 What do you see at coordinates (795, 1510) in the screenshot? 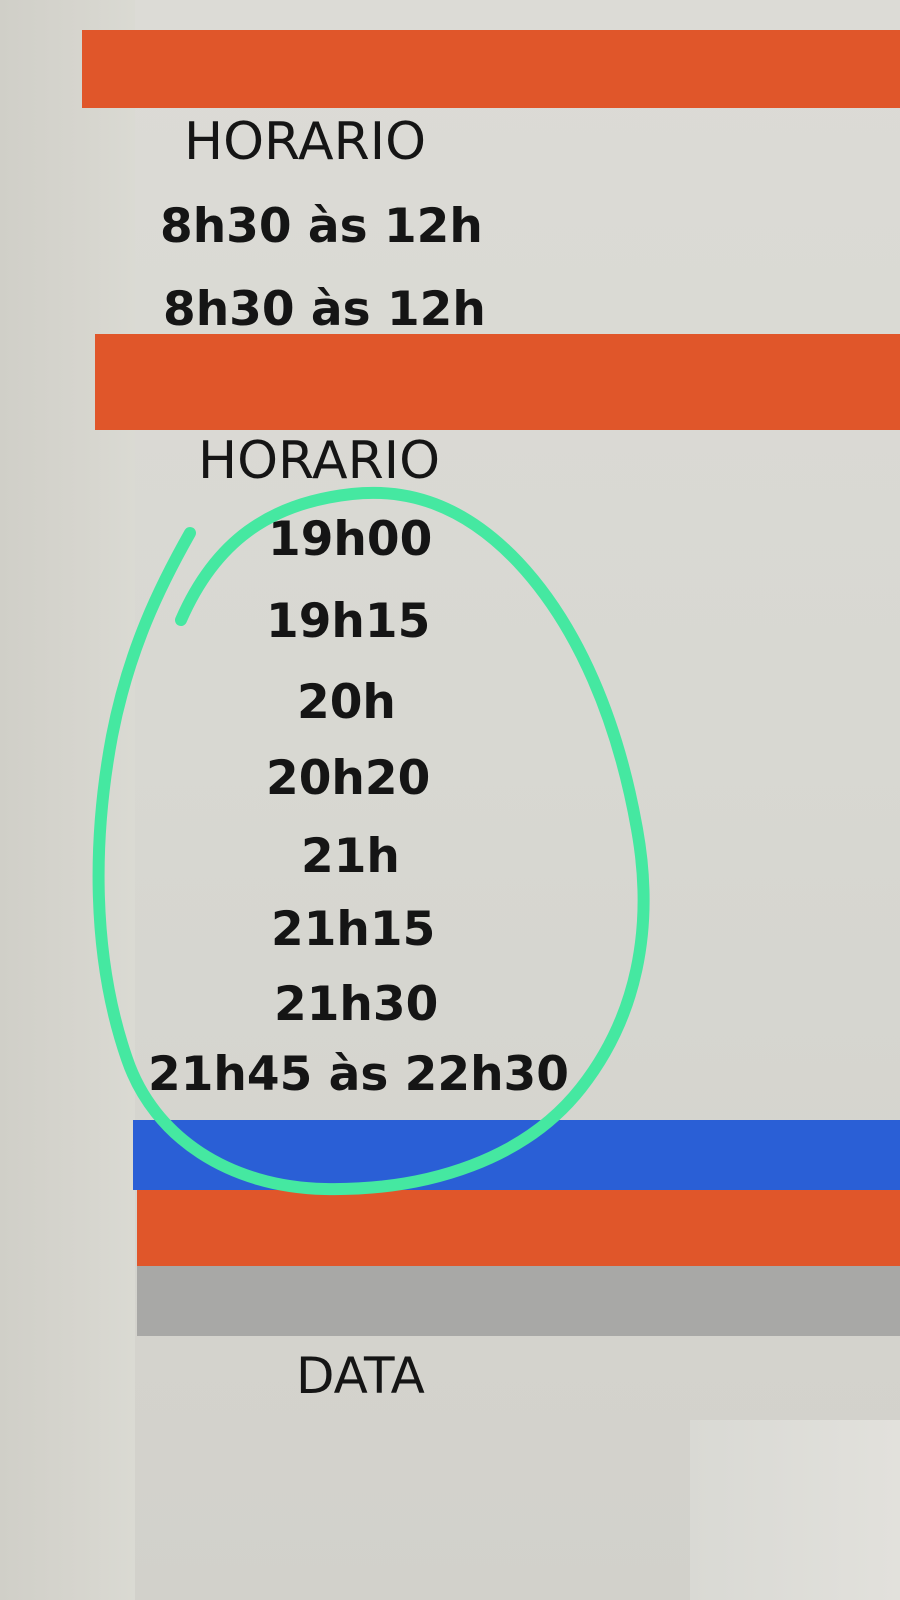
I see `right-table-column` at bounding box center [795, 1510].